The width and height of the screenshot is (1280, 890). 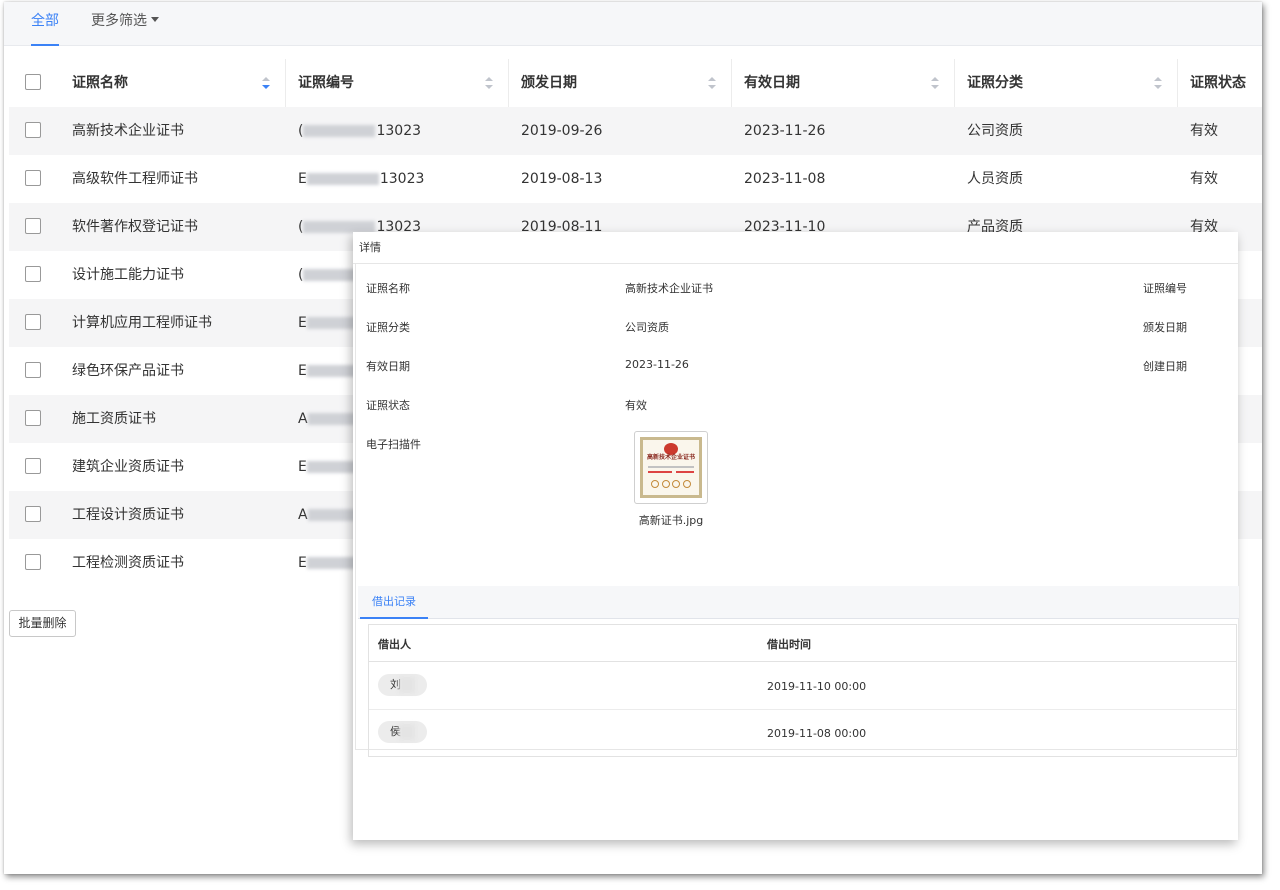 What do you see at coordinates (785, 179) in the screenshot?
I see `cell-valid-date: 2023-11-08` at bounding box center [785, 179].